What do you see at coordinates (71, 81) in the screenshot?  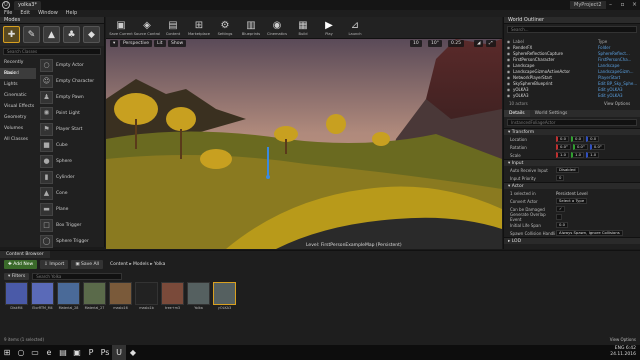 I see `list-item: ☺ Empty Character` at bounding box center [71, 81].